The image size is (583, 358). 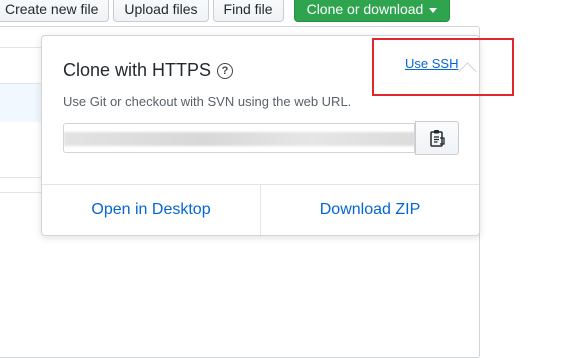 I want to click on copy-url-button, so click(x=437, y=138).